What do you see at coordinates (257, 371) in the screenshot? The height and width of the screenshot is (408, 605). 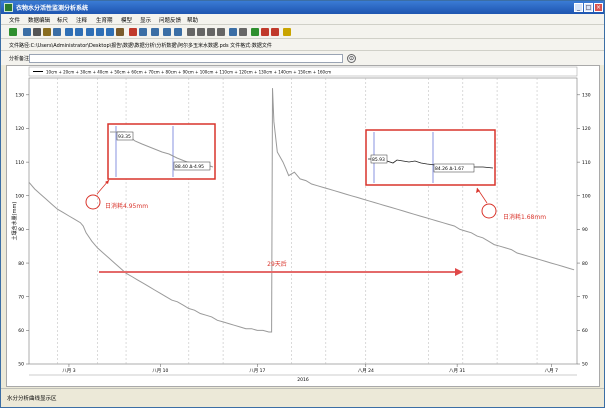 I see `x-tick-label: 八月 17` at bounding box center [257, 371].